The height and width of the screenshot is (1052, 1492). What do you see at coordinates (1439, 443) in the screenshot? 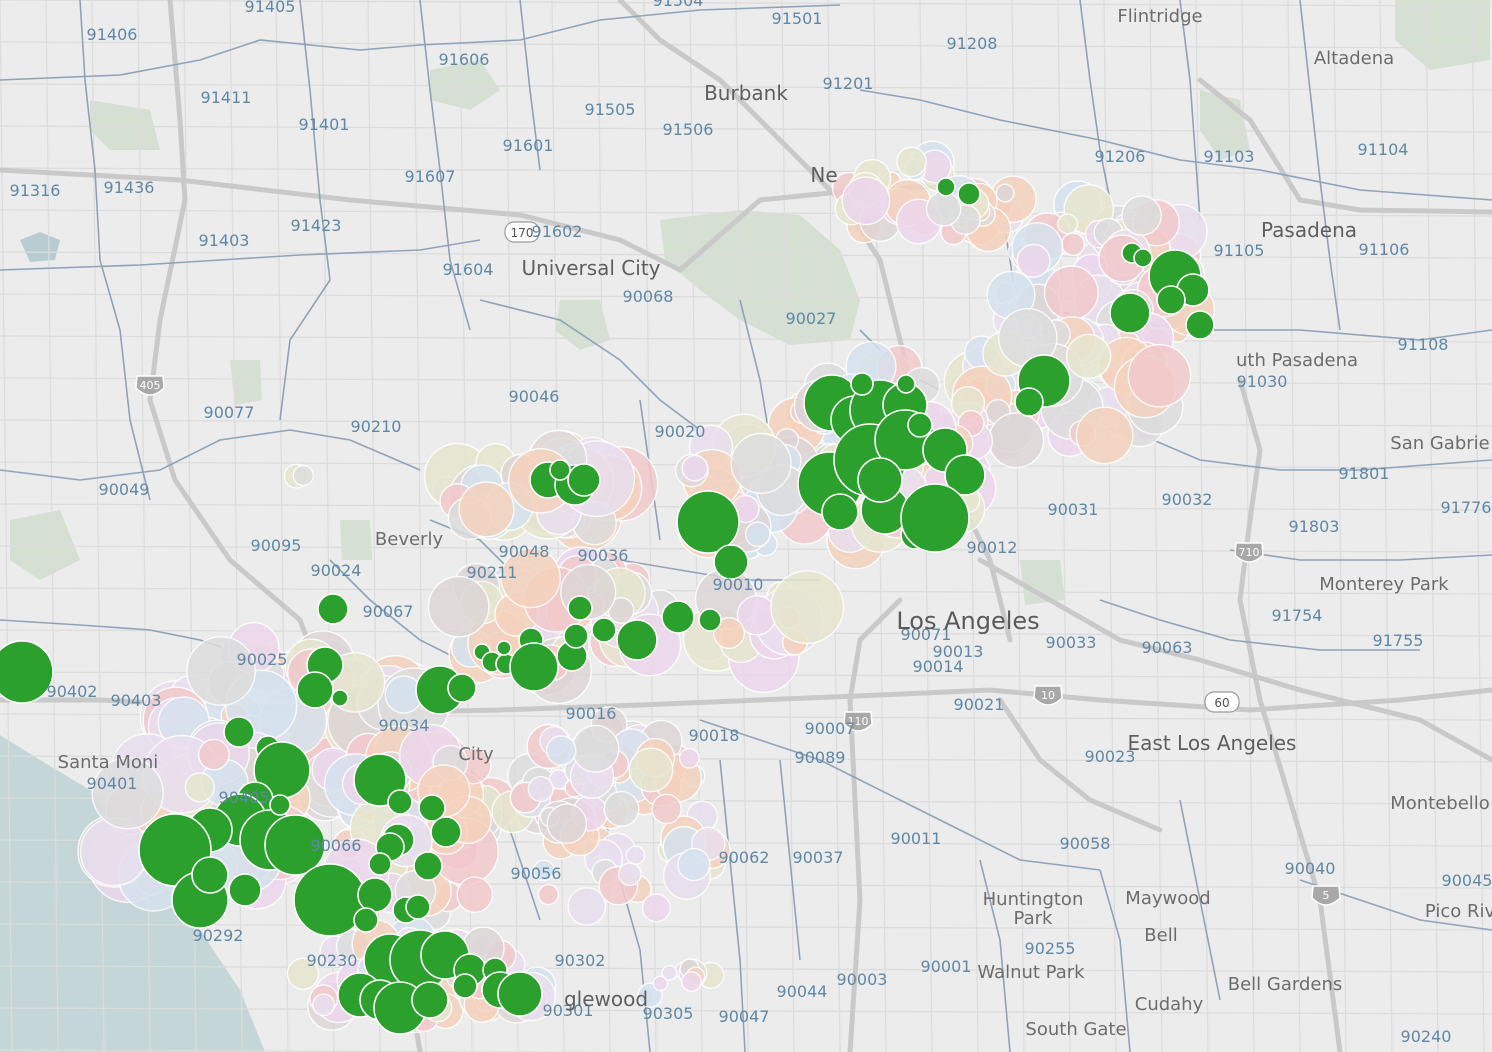
I see `city-label: San Gabrie` at bounding box center [1439, 443].